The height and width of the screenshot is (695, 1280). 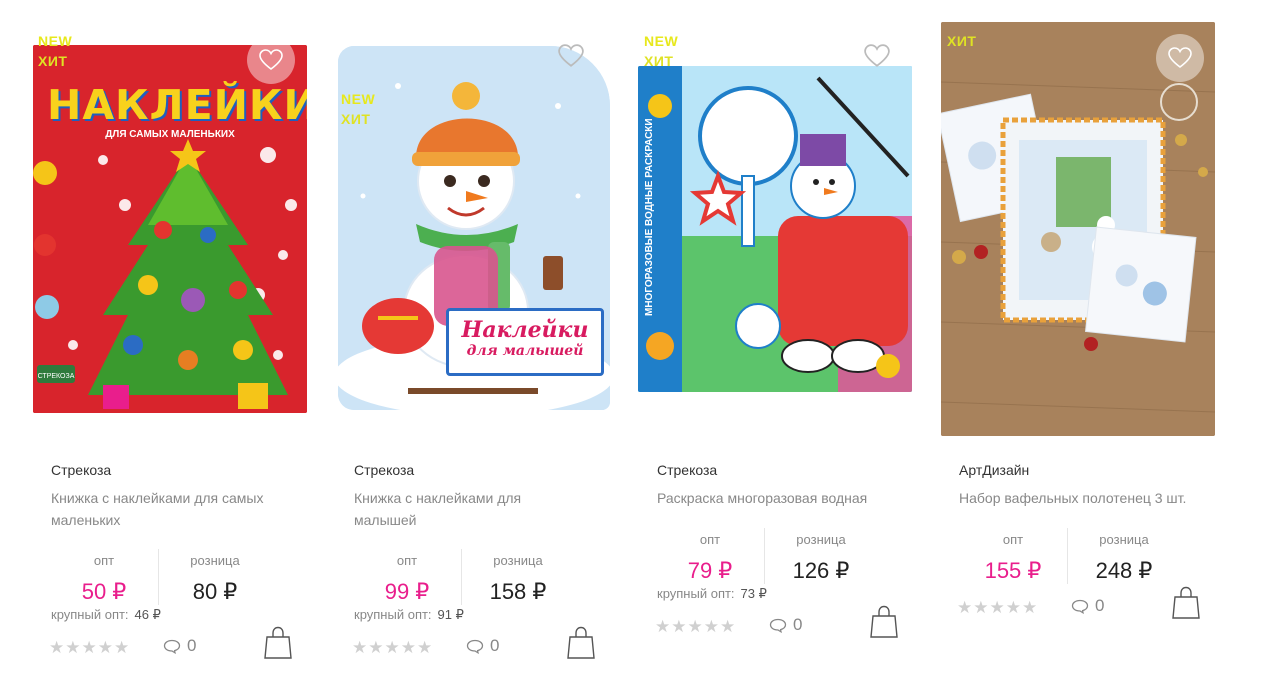 I want to click on product-image: ХИТ, so click(x=1089, y=228).